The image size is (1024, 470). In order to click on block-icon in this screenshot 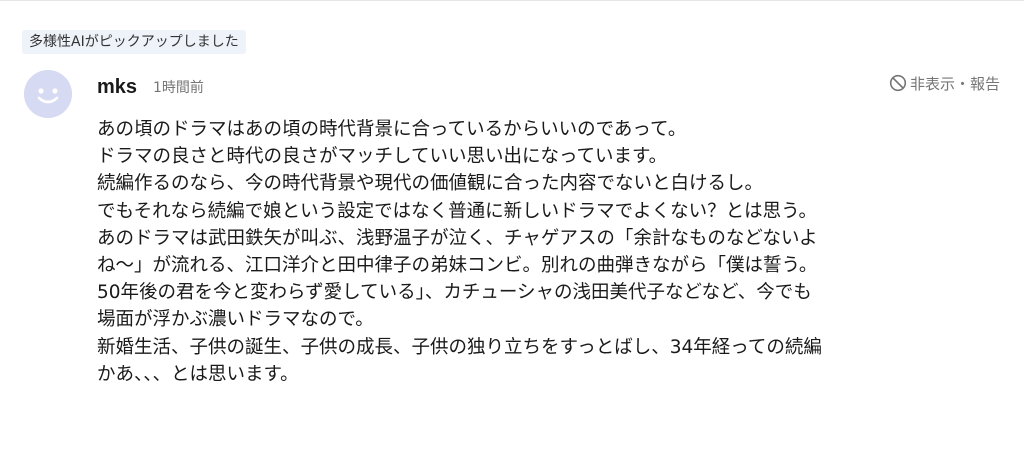, I will do `click(898, 83)`.